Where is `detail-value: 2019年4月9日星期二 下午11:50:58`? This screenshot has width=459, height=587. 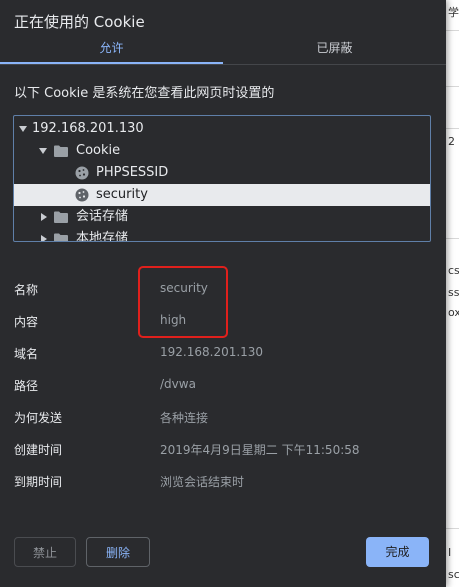 detail-value: 2019年4月9日星期二 下午11:50:58 is located at coordinates (260, 450).